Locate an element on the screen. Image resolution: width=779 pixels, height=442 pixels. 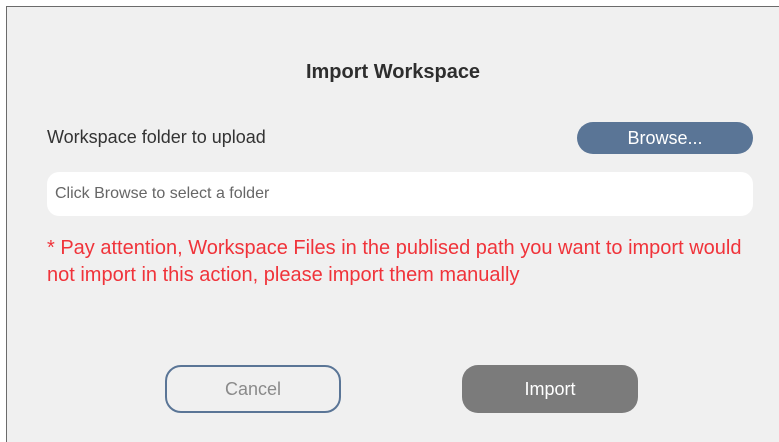
dialog-title: Import Workspace is located at coordinates (393, 72).